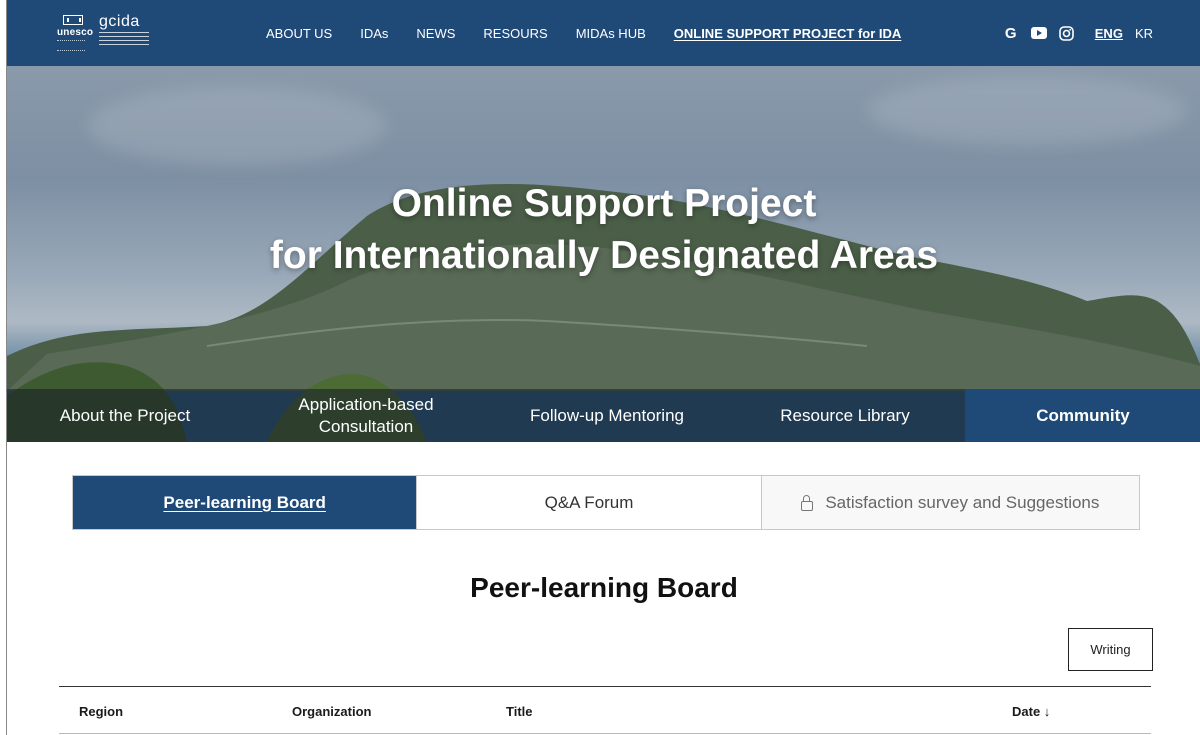  What do you see at coordinates (589, 502) in the screenshot?
I see `subtab-qa-forum: Q&A Forum` at bounding box center [589, 502].